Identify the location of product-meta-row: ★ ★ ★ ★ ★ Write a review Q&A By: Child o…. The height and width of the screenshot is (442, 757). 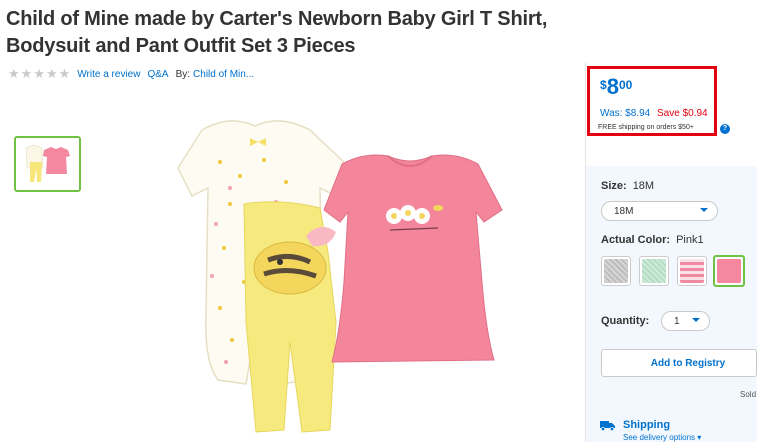
(134, 74).